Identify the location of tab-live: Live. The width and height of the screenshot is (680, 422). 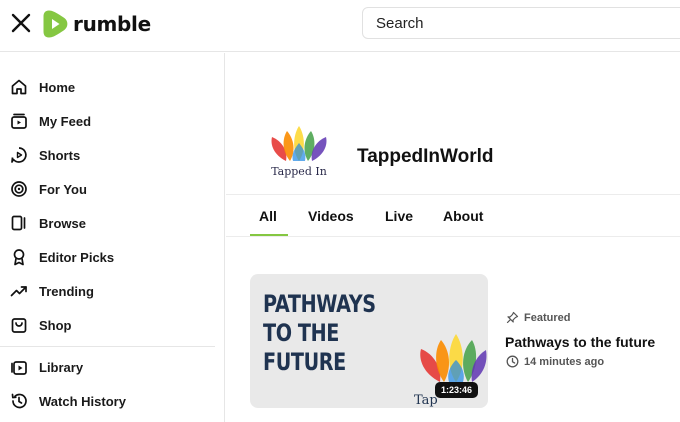
(399, 216).